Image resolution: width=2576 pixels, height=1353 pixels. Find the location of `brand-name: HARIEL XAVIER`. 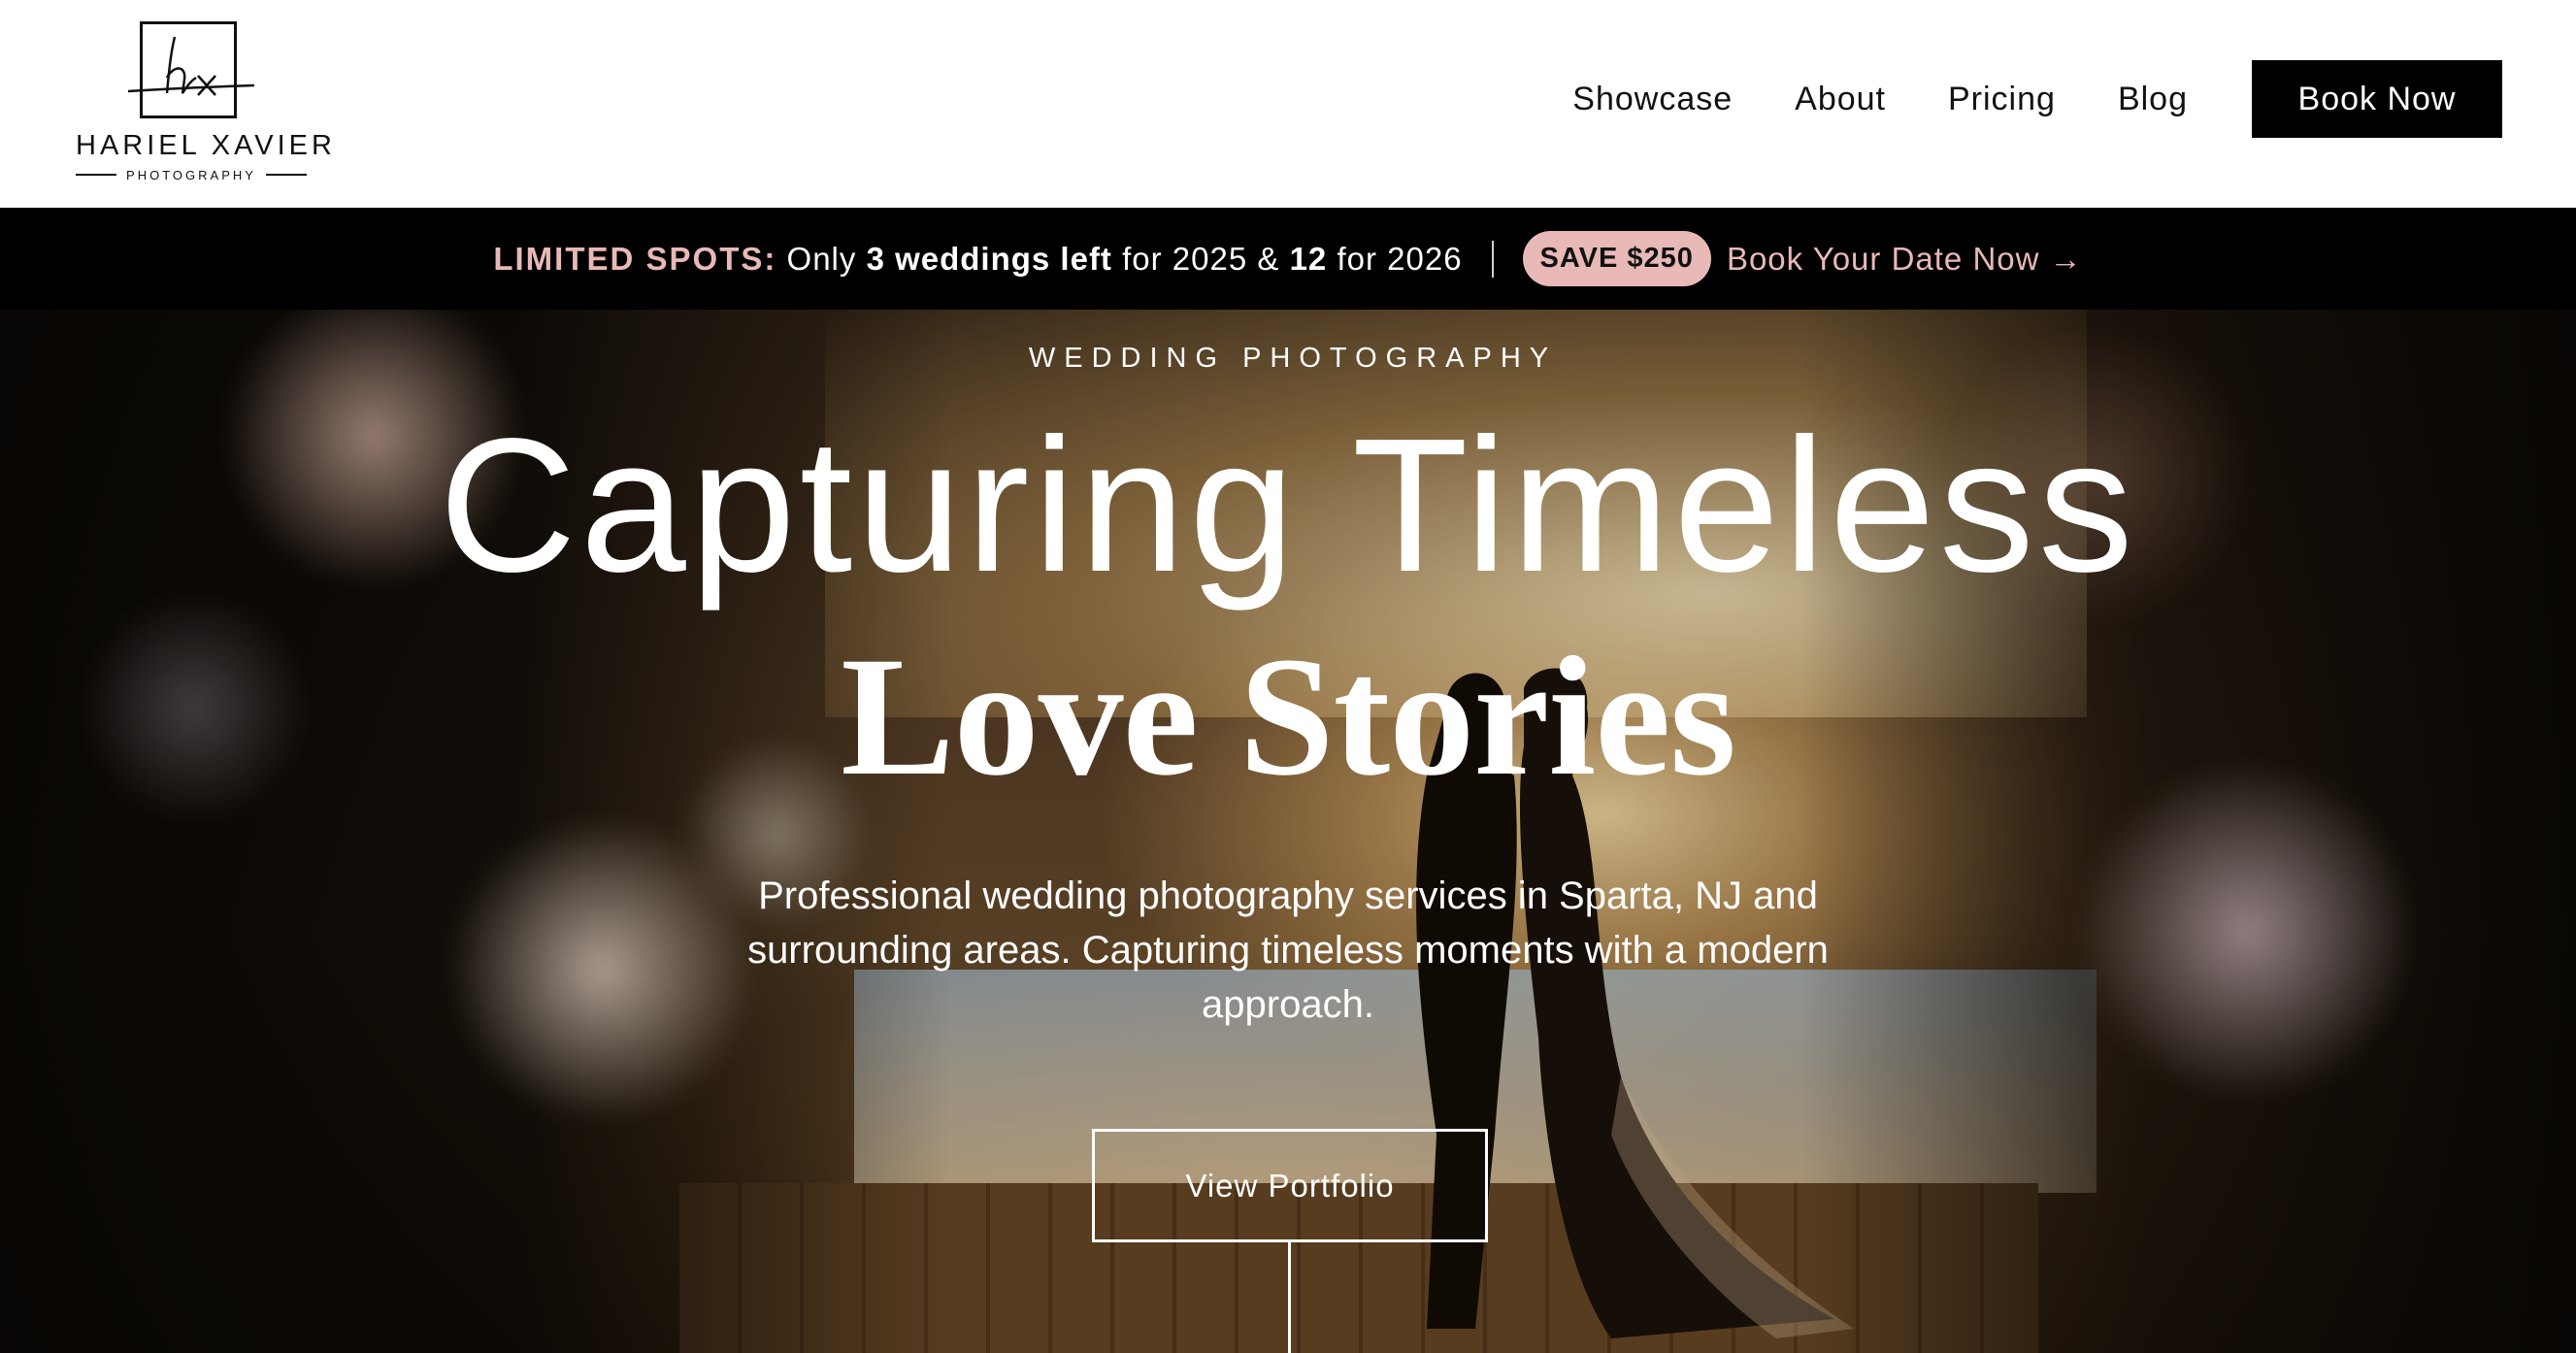

brand-name: HARIEL XAVIER is located at coordinates (206, 145).